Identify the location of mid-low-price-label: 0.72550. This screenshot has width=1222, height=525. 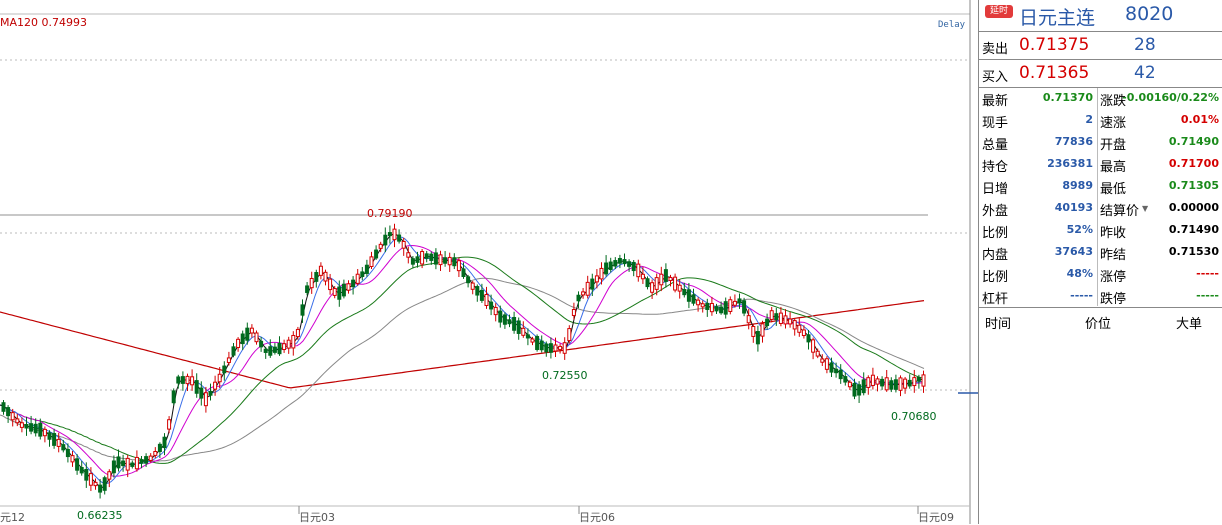
(565, 375).